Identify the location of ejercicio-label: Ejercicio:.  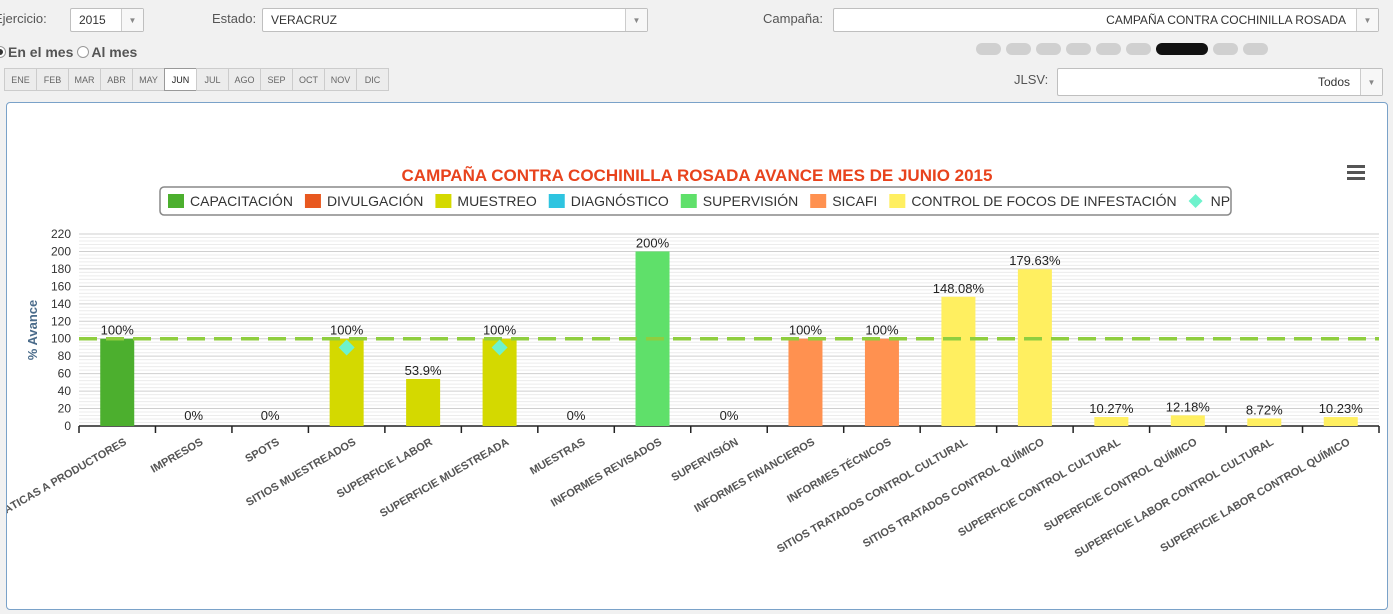
(23, 18).